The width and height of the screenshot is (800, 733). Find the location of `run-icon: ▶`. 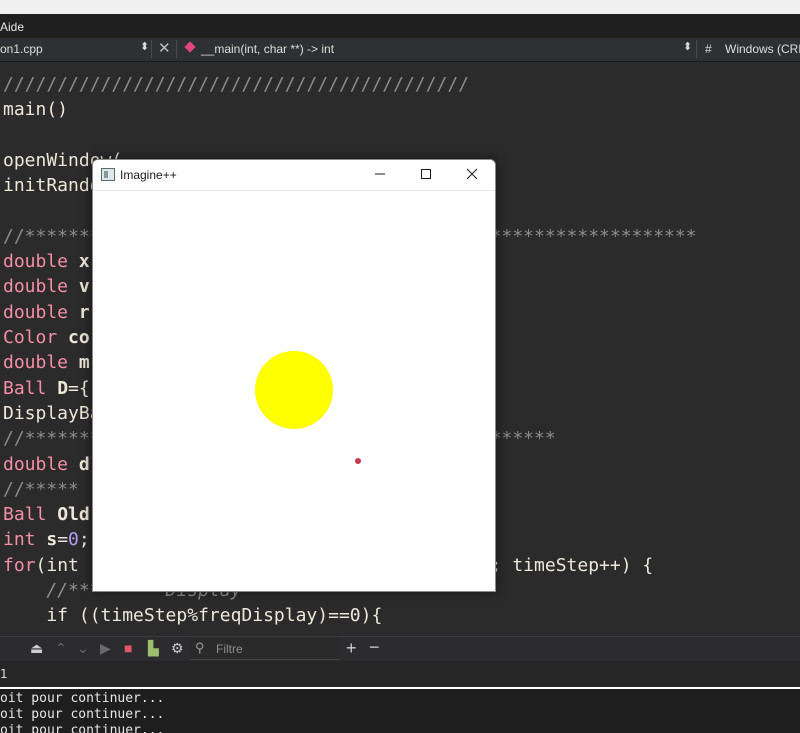

run-icon: ▶ is located at coordinates (105, 648).